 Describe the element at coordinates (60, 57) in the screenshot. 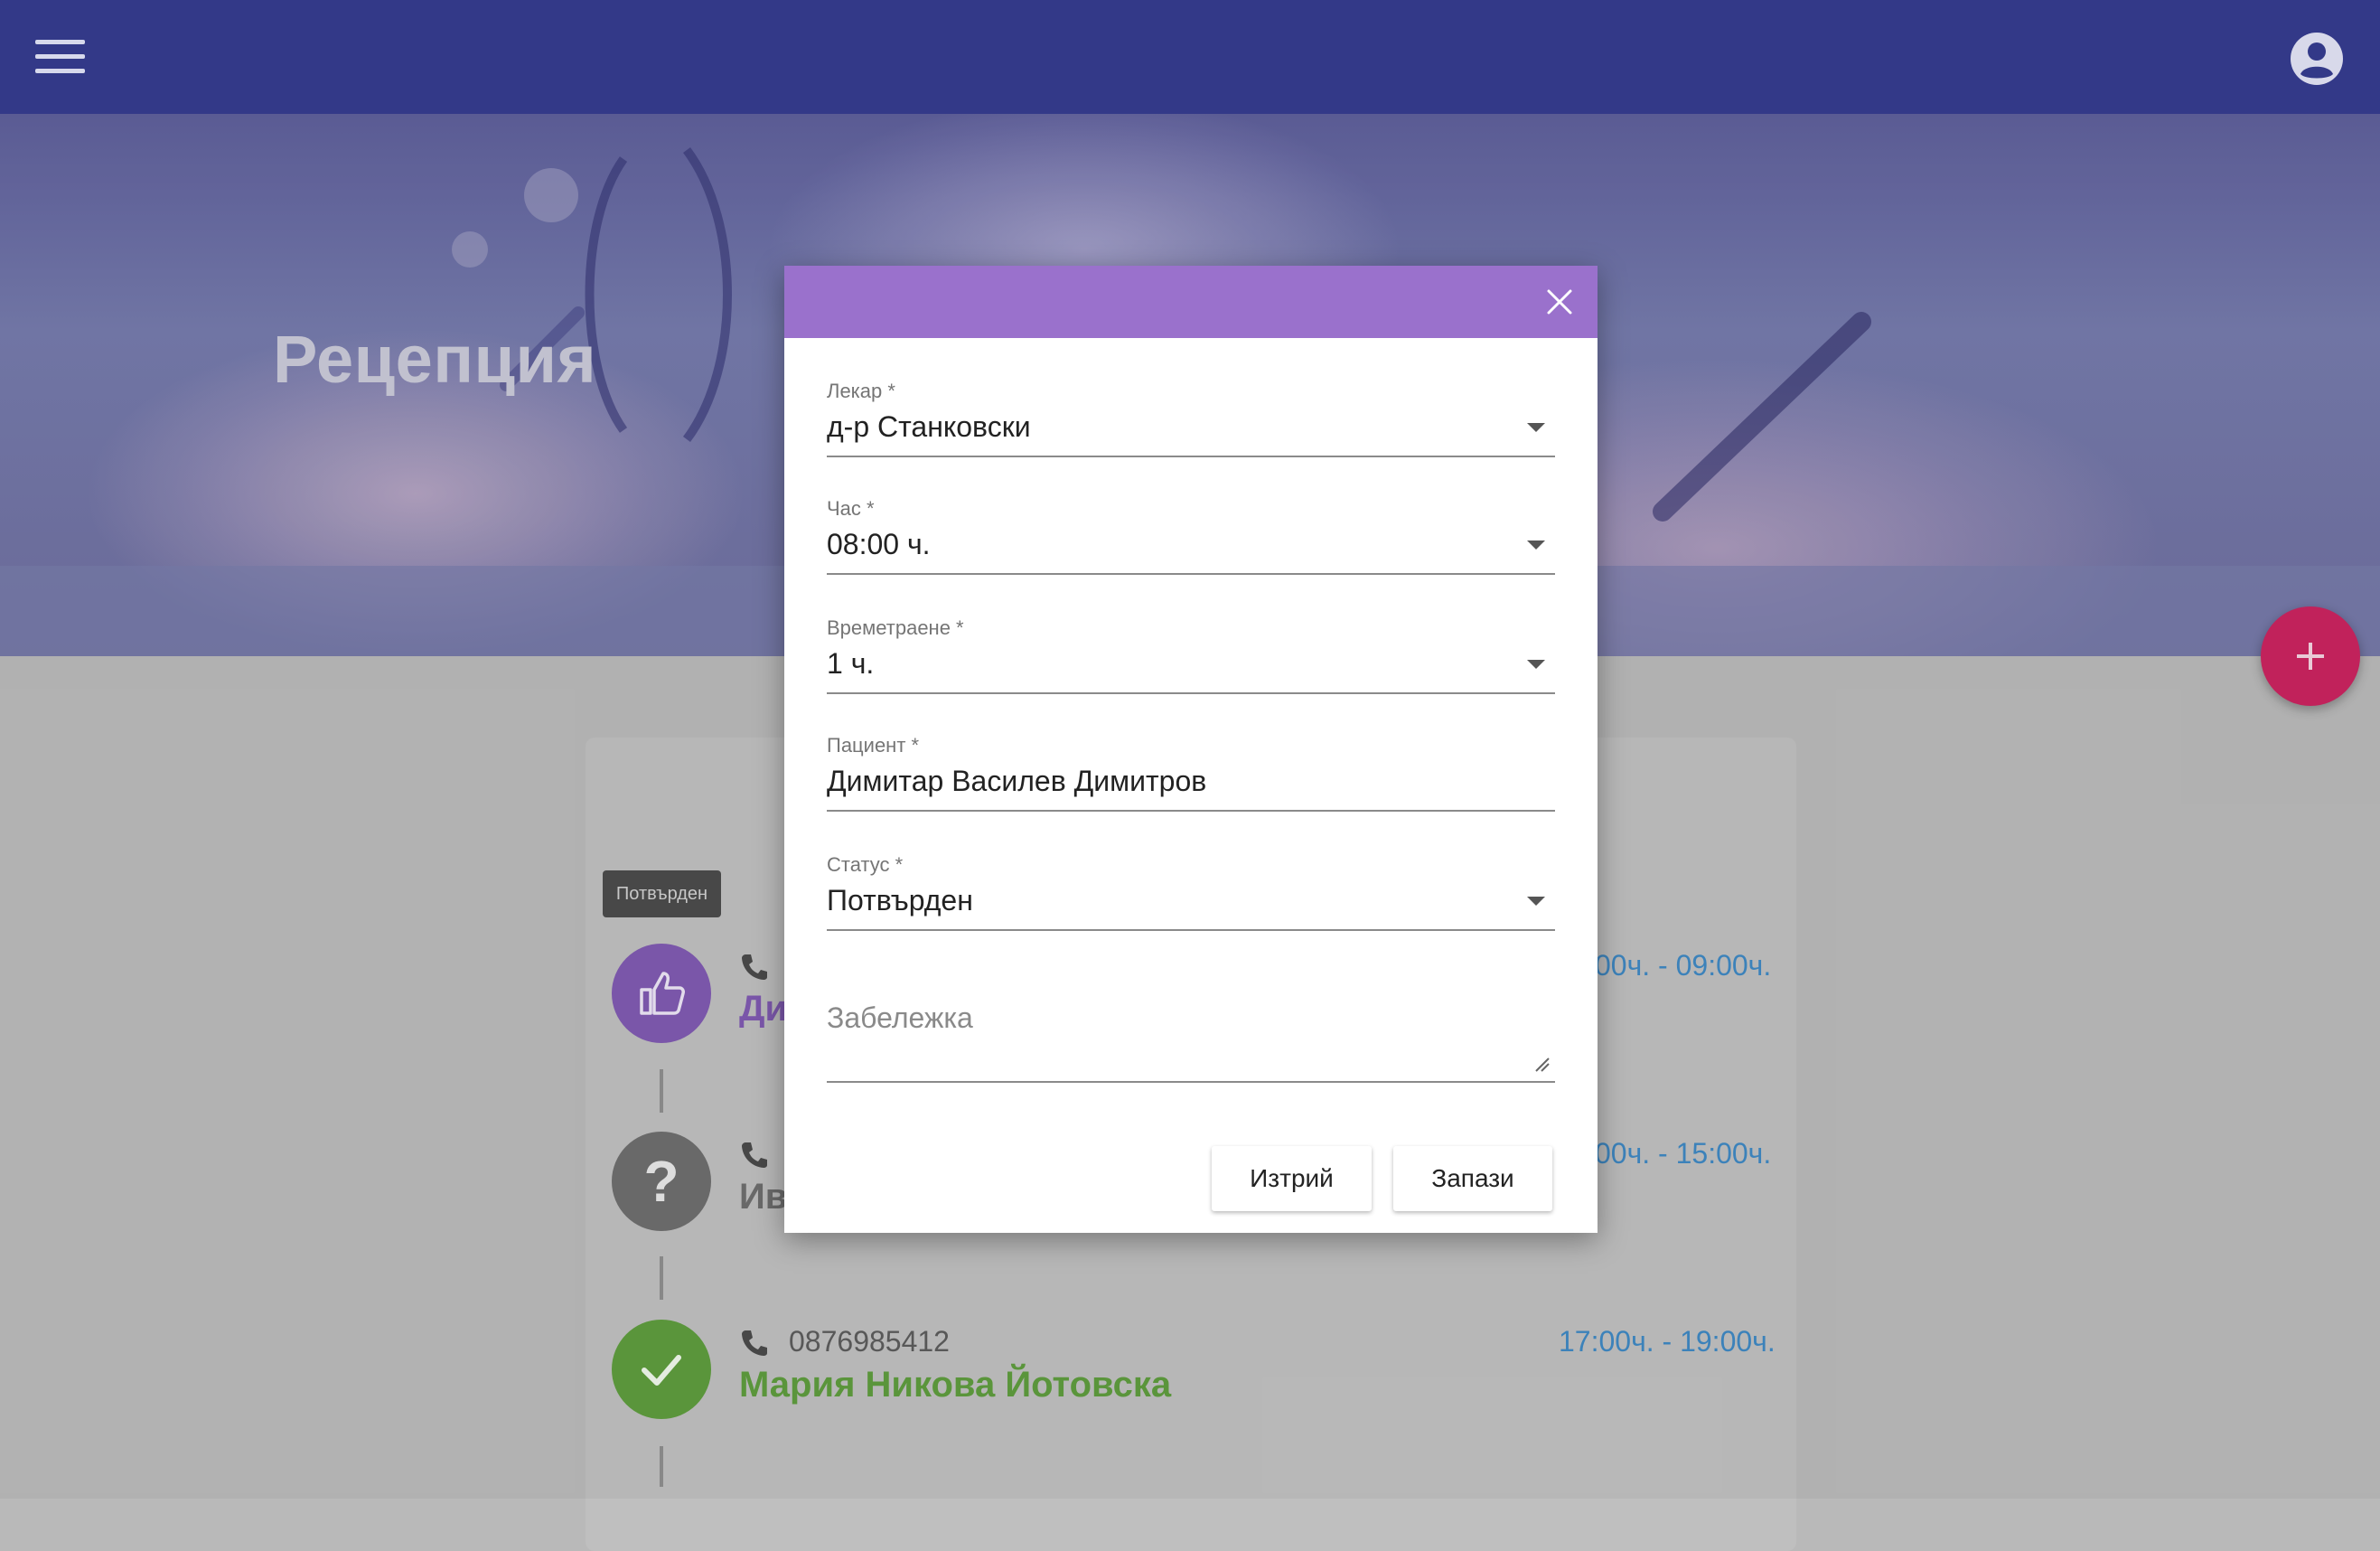

I see `hamburger-menu-icon` at that location.